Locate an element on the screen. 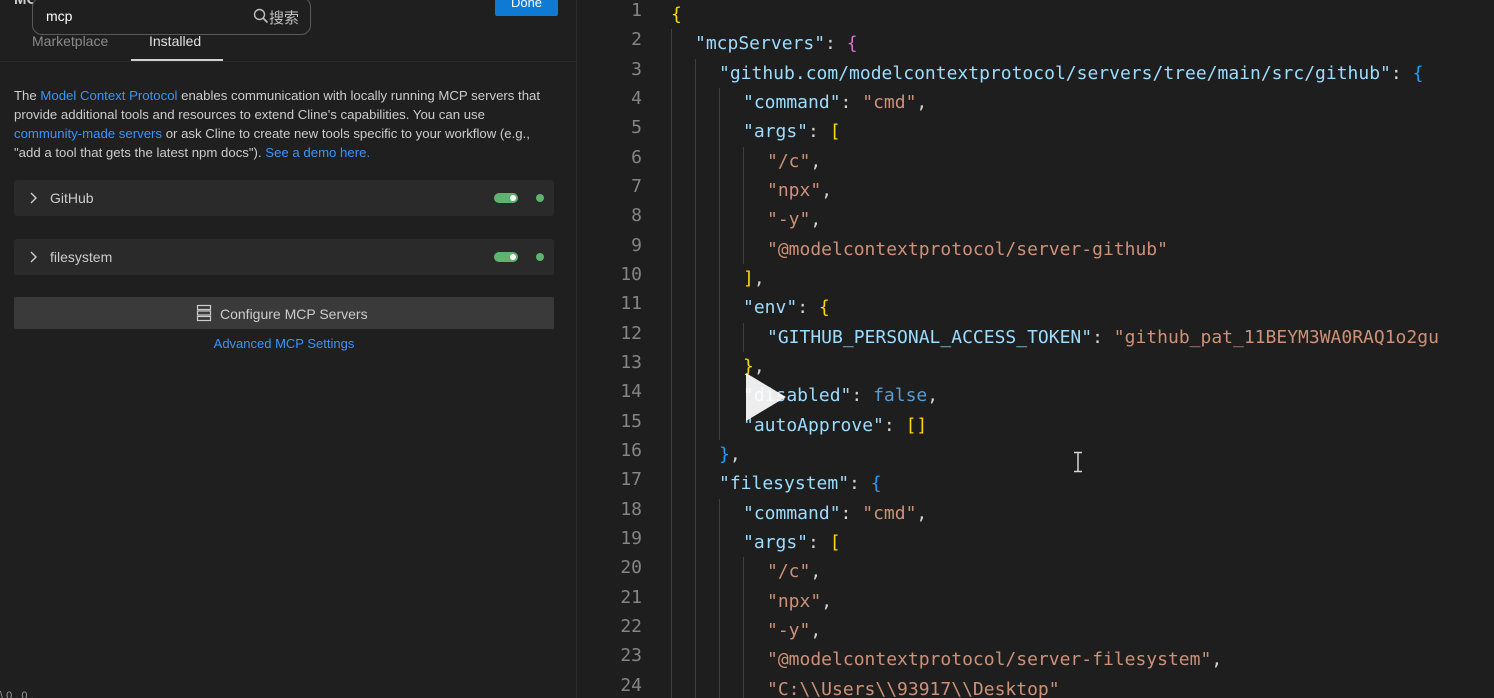 The image size is (1494, 698). line-number: 5 is located at coordinates (636, 127).